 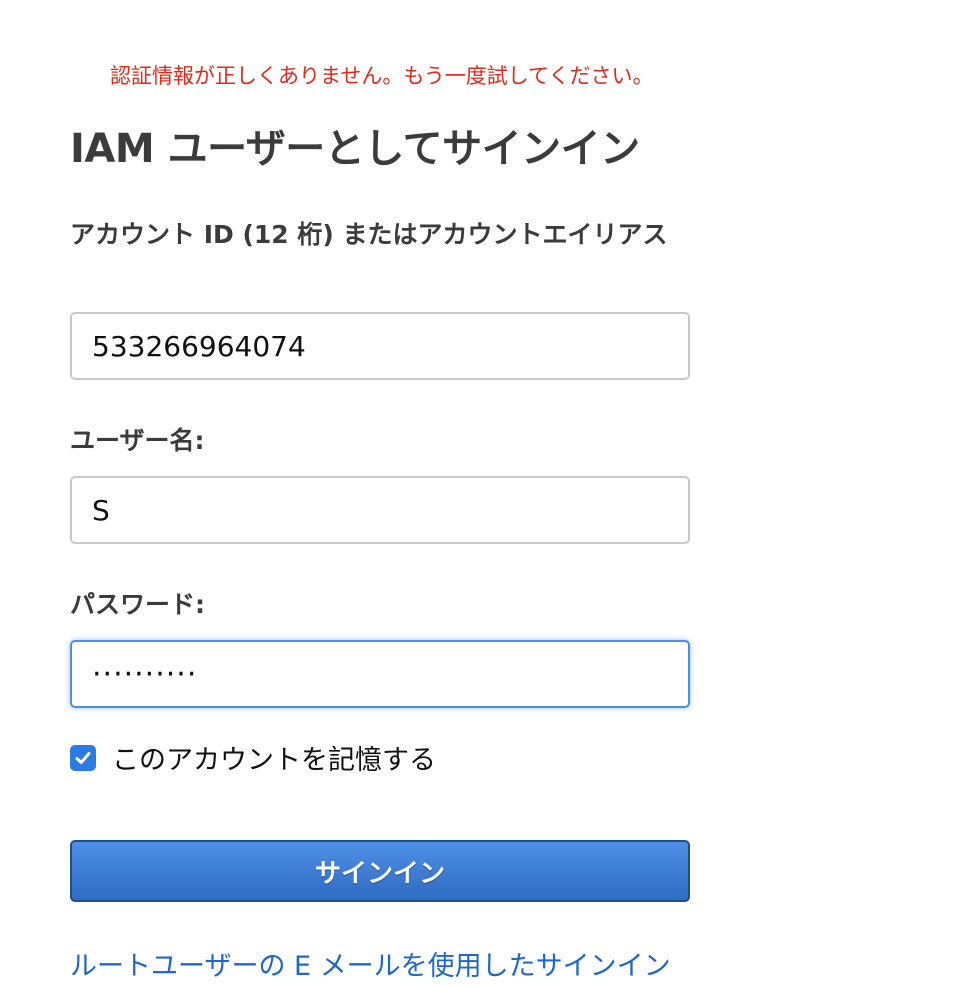 I want to click on root-user-signin-link: ルートユーザーの E メールを使用したサインイン, so click(x=370, y=963).